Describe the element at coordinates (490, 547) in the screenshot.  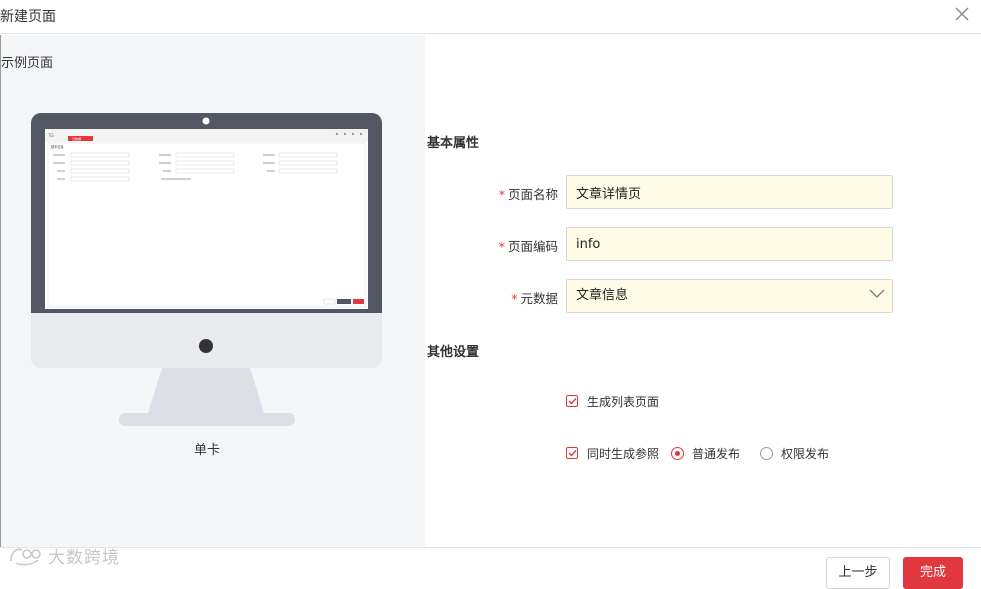
I see `footer-divider` at that location.